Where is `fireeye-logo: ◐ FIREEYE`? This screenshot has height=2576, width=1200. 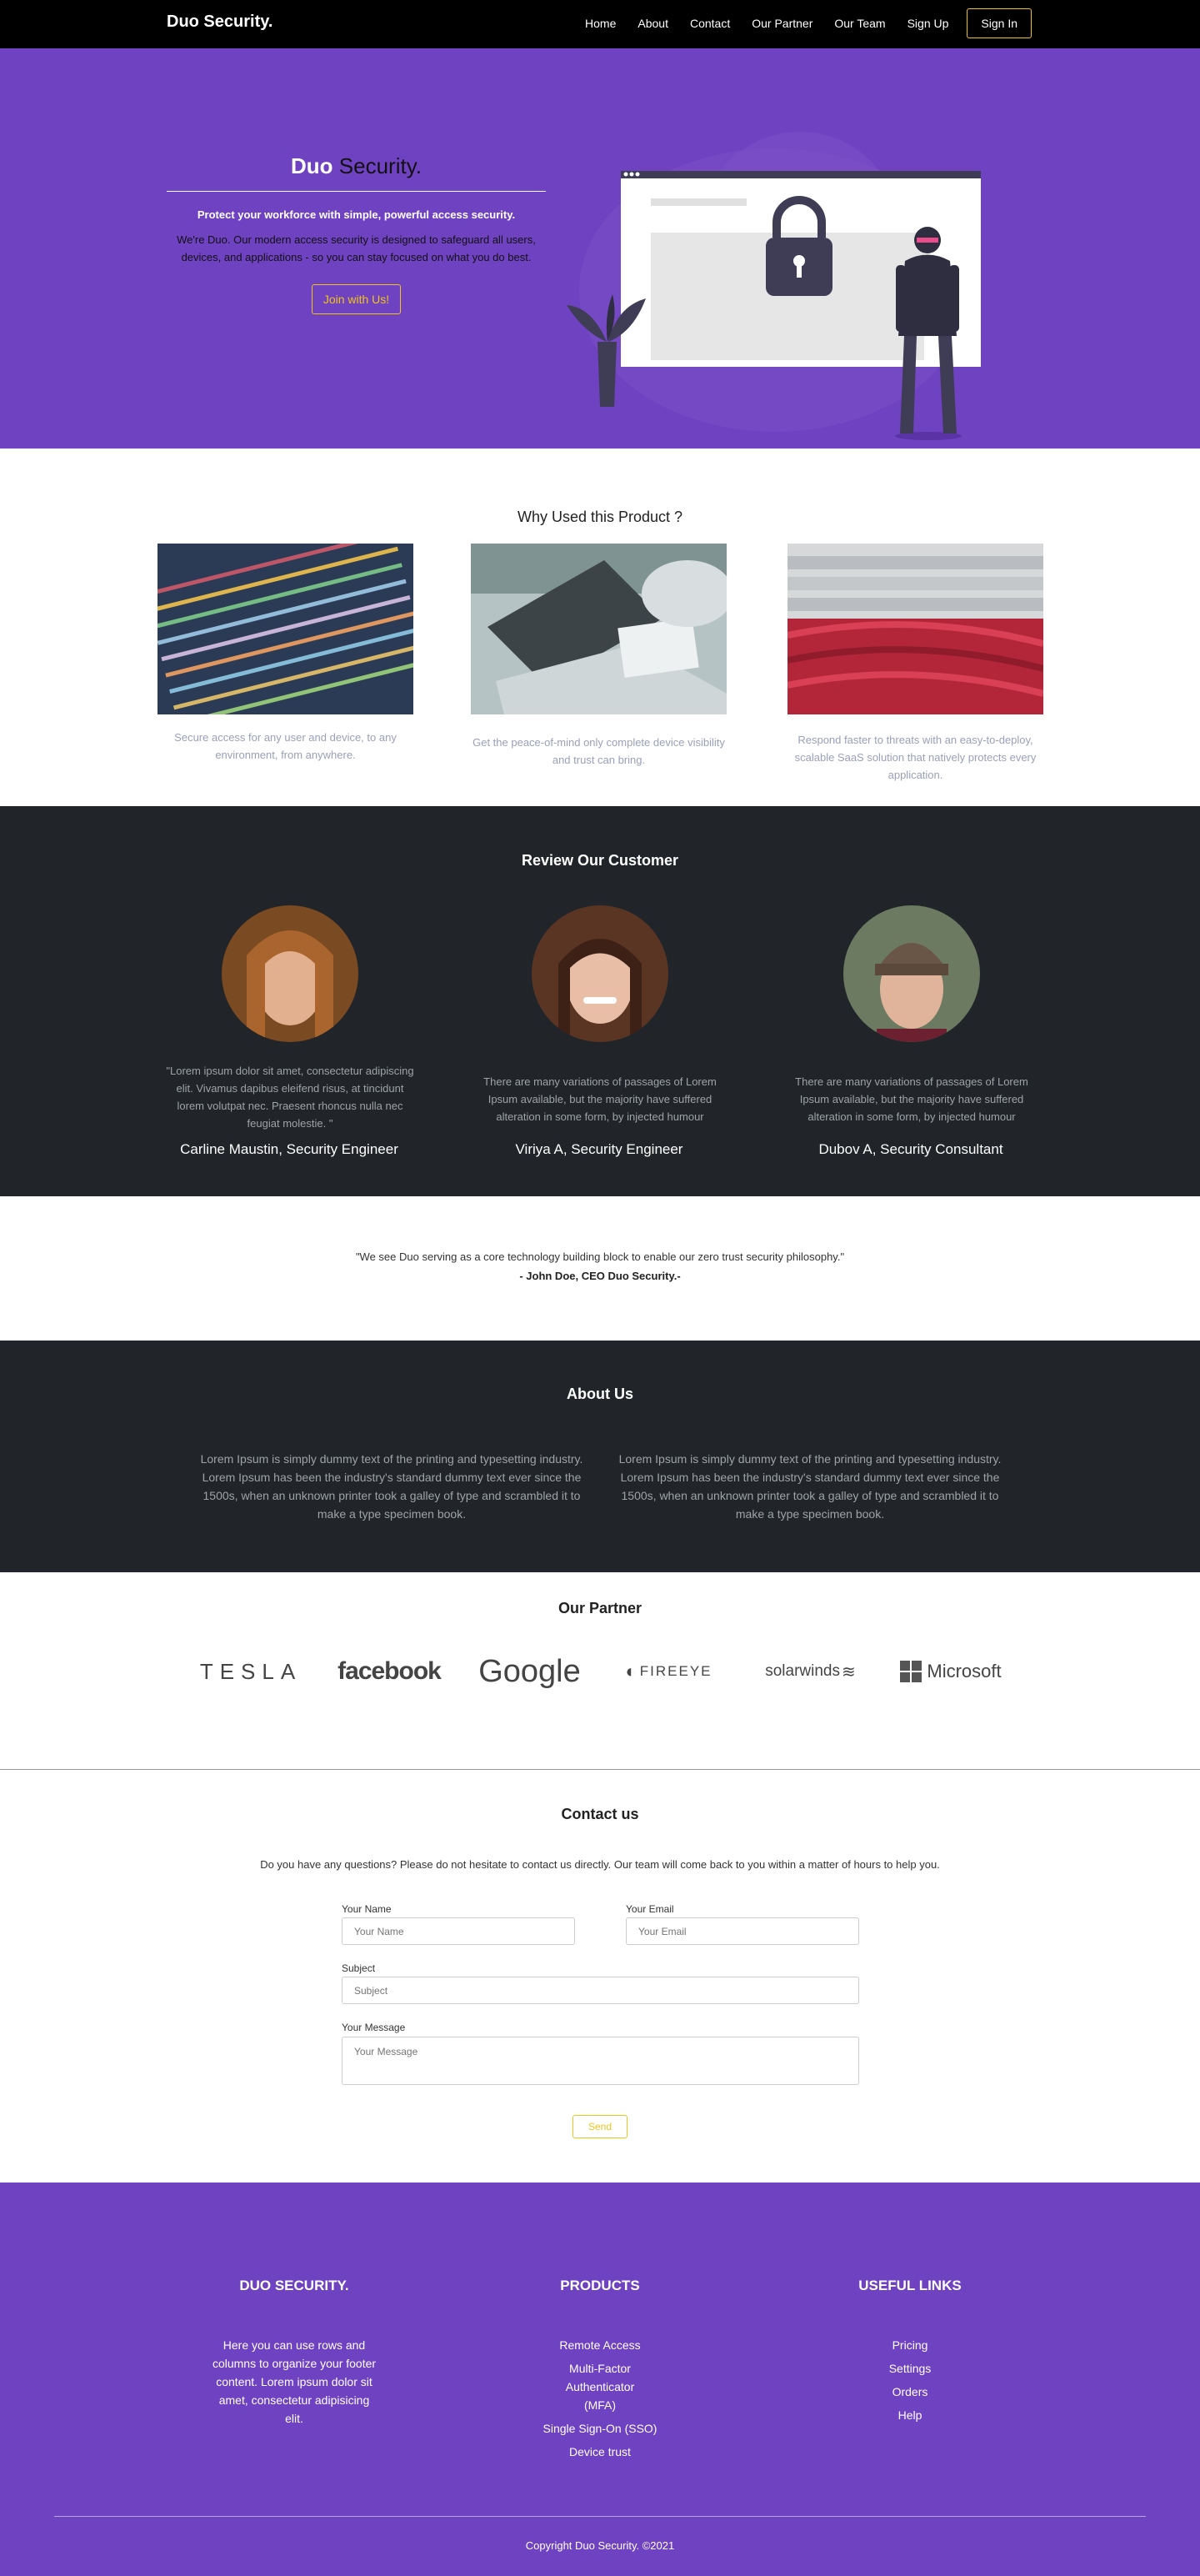
fireeye-logo: ◐ FIREEYE is located at coordinates (669, 1671).